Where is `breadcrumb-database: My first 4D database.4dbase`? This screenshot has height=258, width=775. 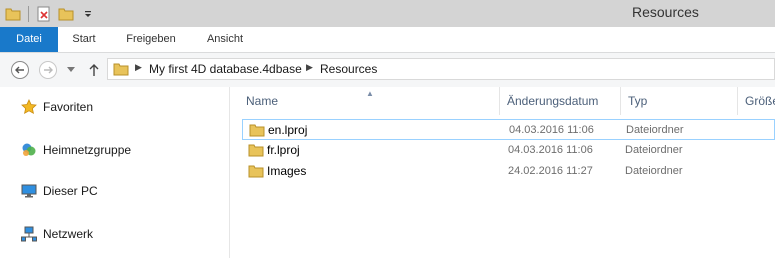
breadcrumb-database: My first 4D database.4dbase is located at coordinates (225, 69).